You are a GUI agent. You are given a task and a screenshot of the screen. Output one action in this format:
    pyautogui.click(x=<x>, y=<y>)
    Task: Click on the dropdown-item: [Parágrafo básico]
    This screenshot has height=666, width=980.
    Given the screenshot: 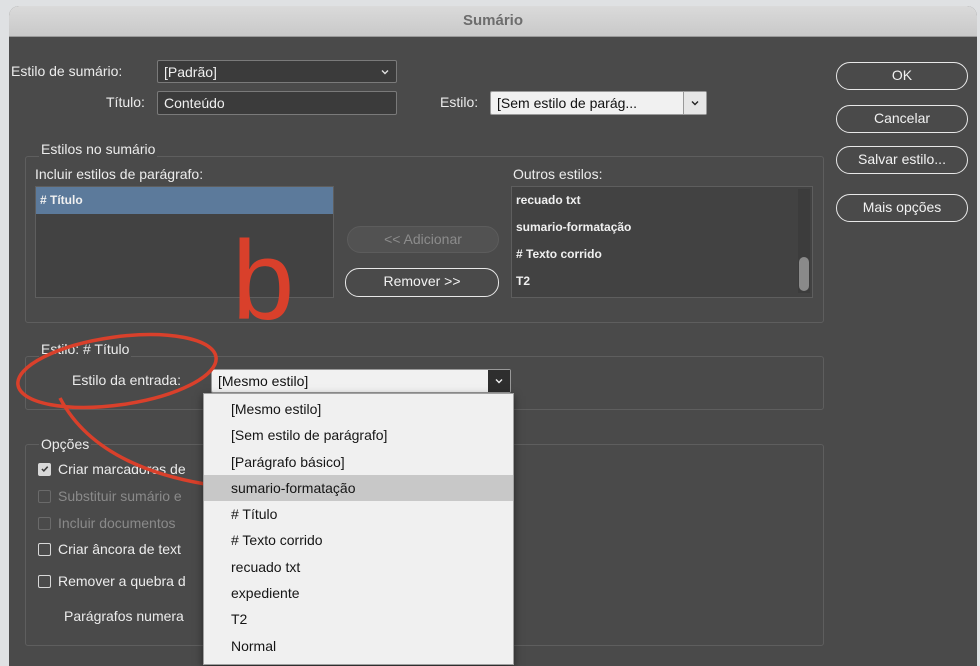 What is the action you would take?
    pyautogui.click(x=358, y=462)
    